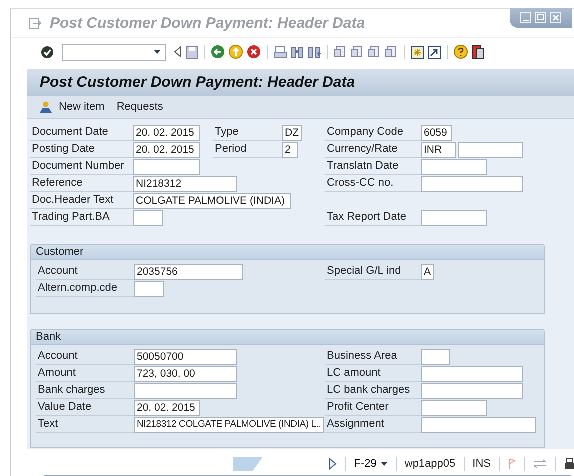 This screenshot has width=574, height=476. I want to click on new-item-button: New item, so click(72, 107).